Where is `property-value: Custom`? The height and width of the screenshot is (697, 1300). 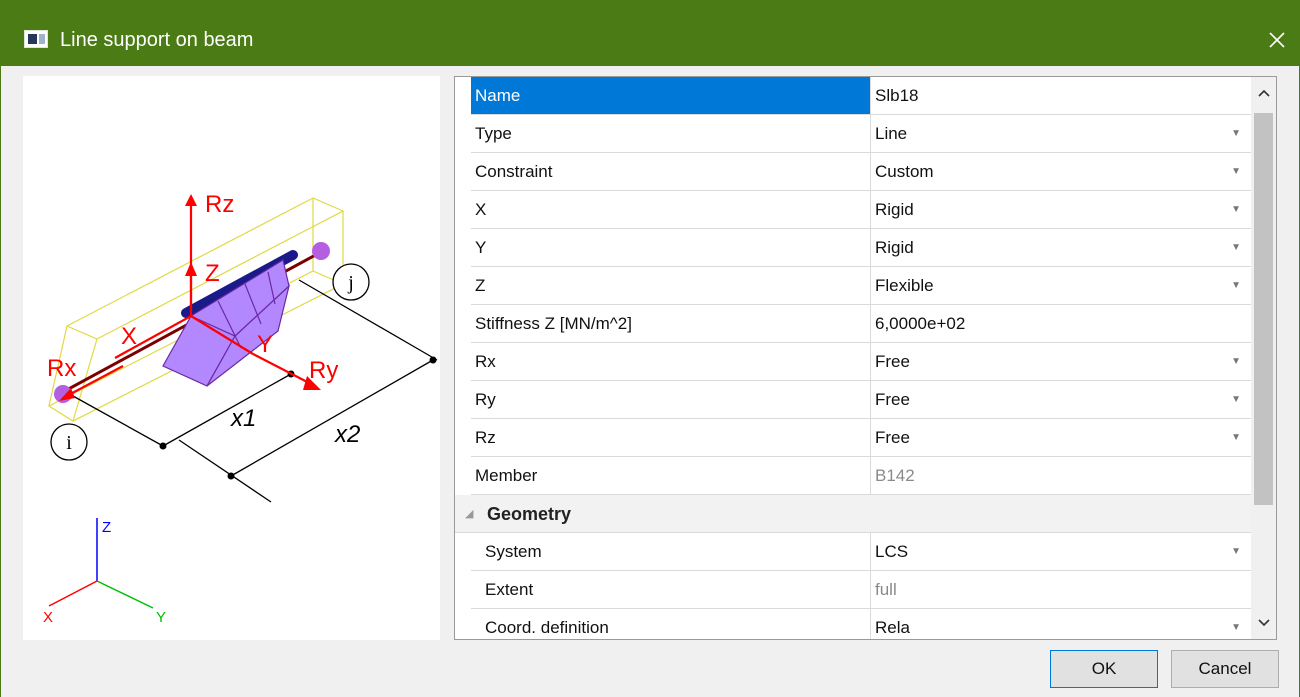
property-value: Custom is located at coordinates (1061, 171).